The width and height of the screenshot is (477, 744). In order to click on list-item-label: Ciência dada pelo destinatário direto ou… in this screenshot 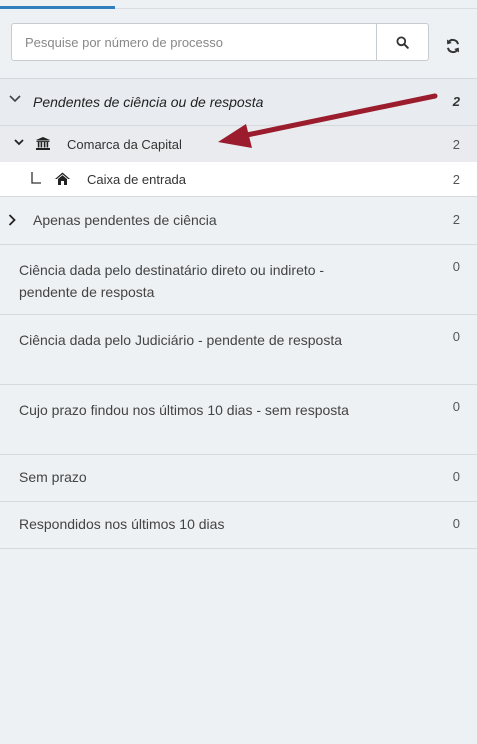, I will do `click(172, 281)`.